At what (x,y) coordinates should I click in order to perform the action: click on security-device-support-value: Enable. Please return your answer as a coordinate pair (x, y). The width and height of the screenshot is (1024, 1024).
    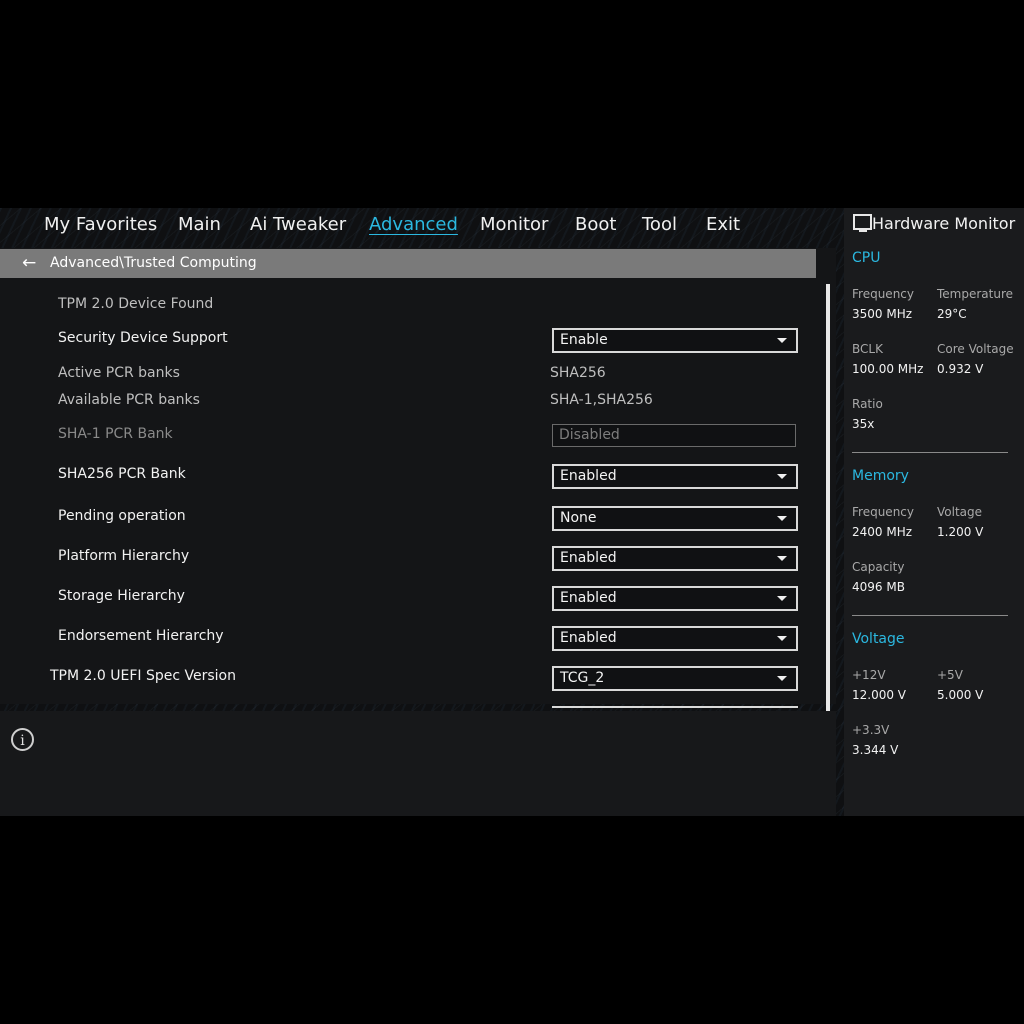
    Looking at the image, I should click on (584, 340).